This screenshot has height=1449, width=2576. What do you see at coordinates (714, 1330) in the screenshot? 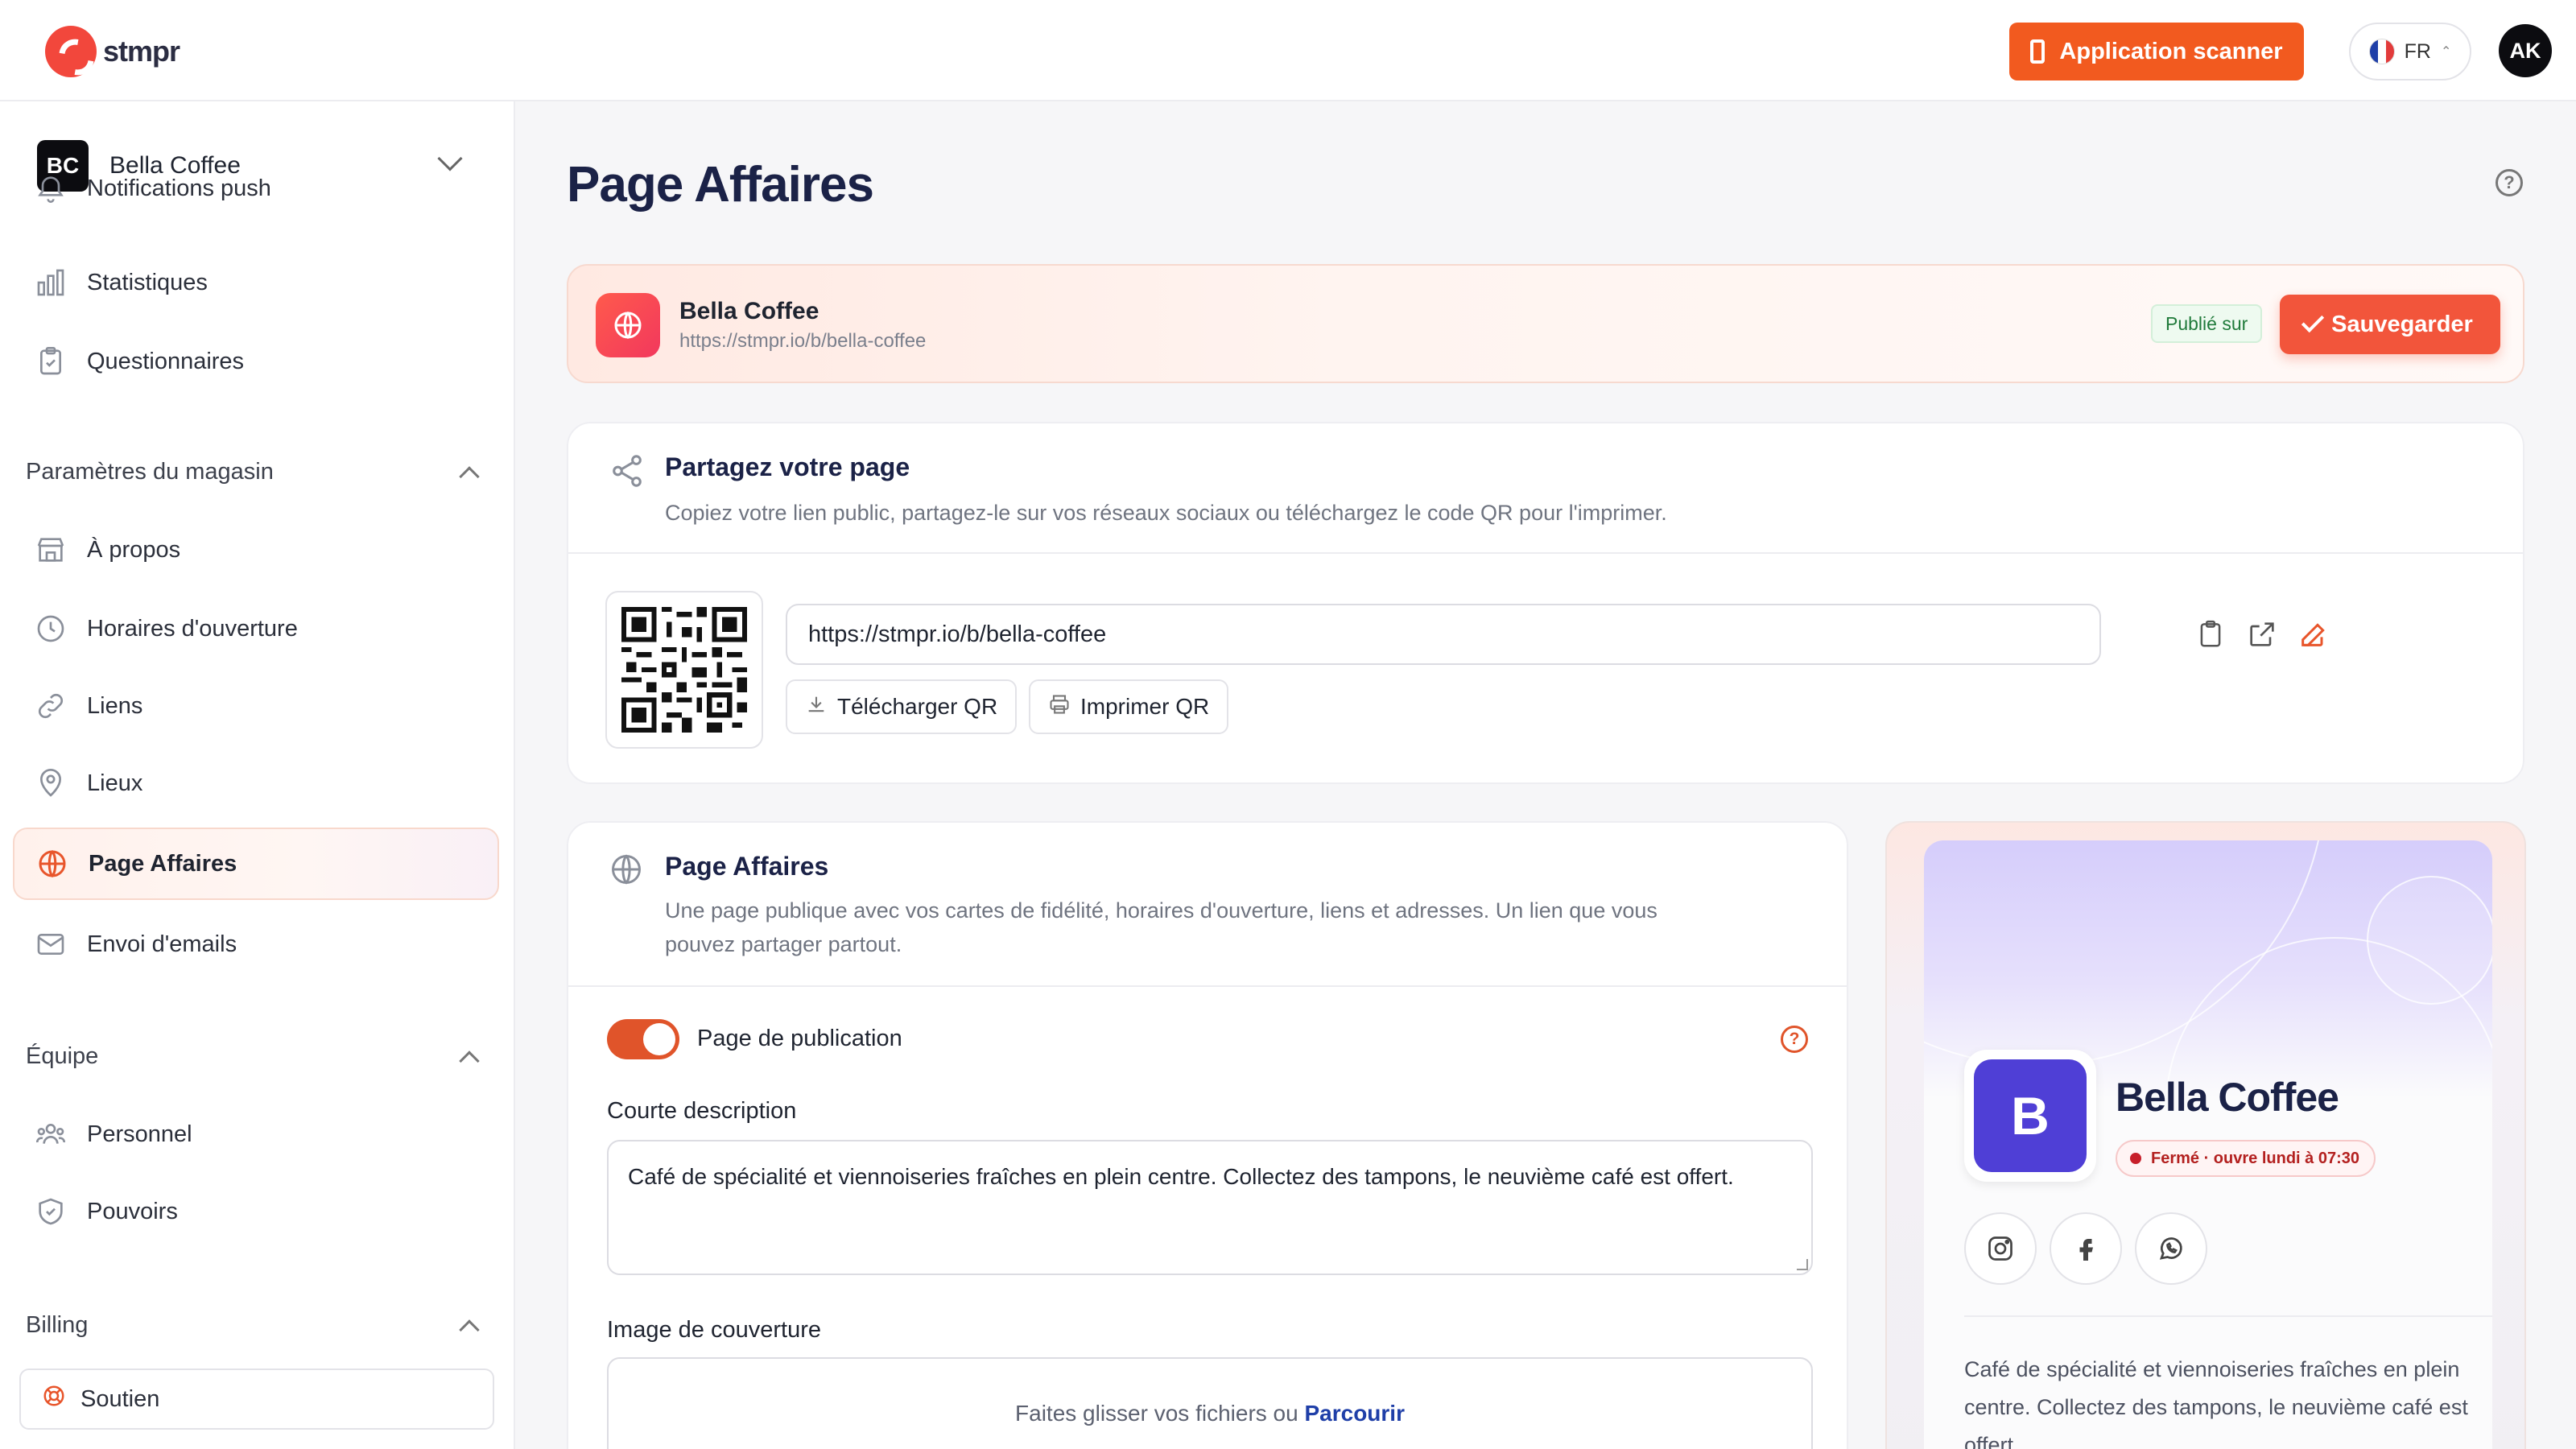
I see `cover-image-label: Image de couverture` at bounding box center [714, 1330].